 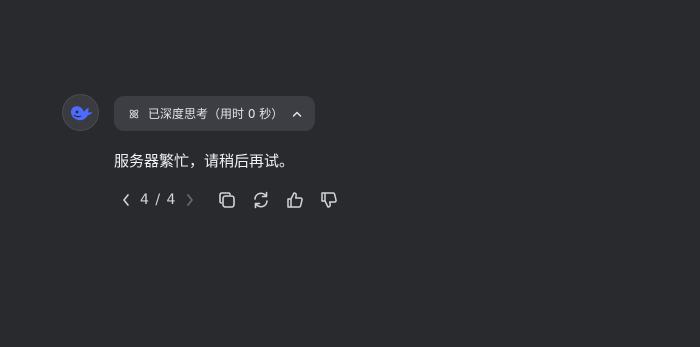 I want to click on thumbs-up-icon, so click(x=295, y=200).